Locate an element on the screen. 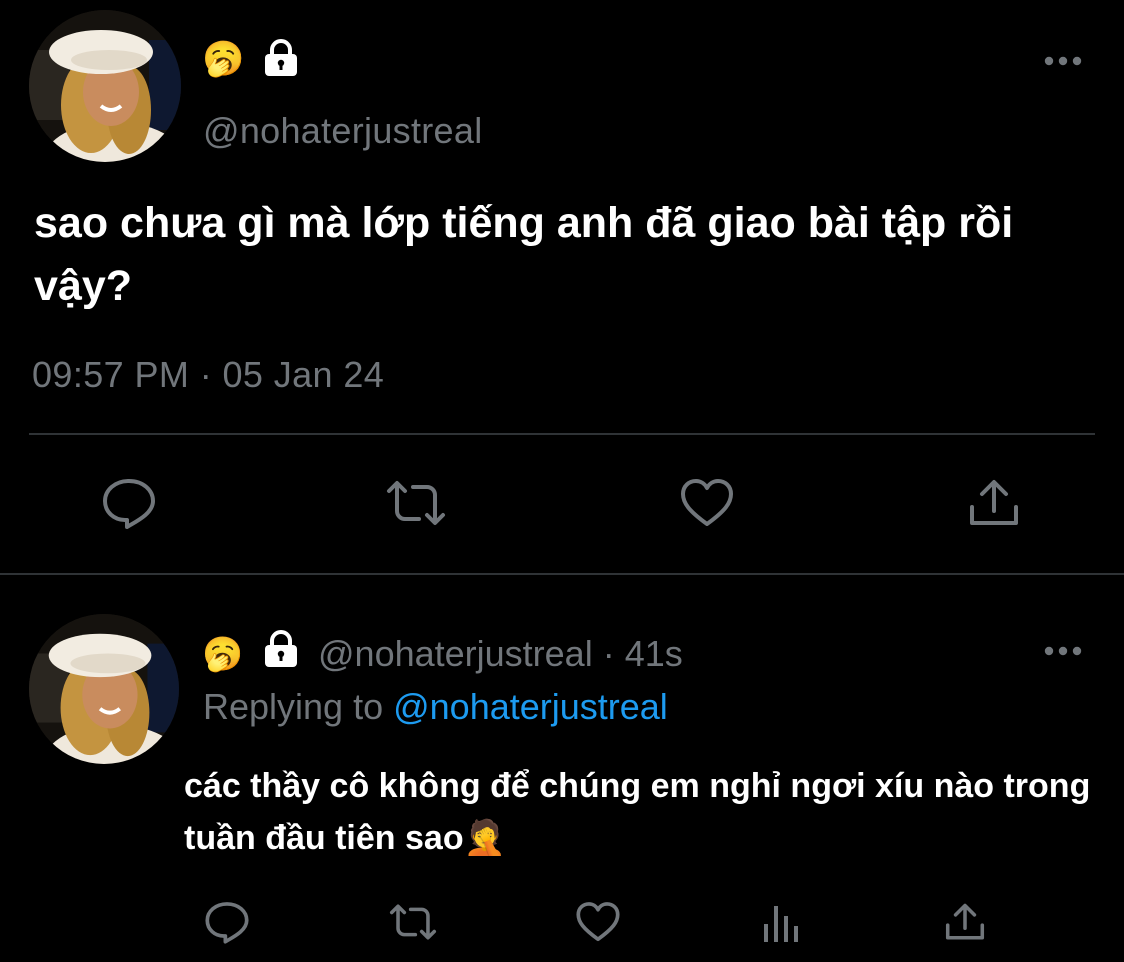 This screenshot has height=962, width=1124. section-divider is located at coordinates (562, 574).